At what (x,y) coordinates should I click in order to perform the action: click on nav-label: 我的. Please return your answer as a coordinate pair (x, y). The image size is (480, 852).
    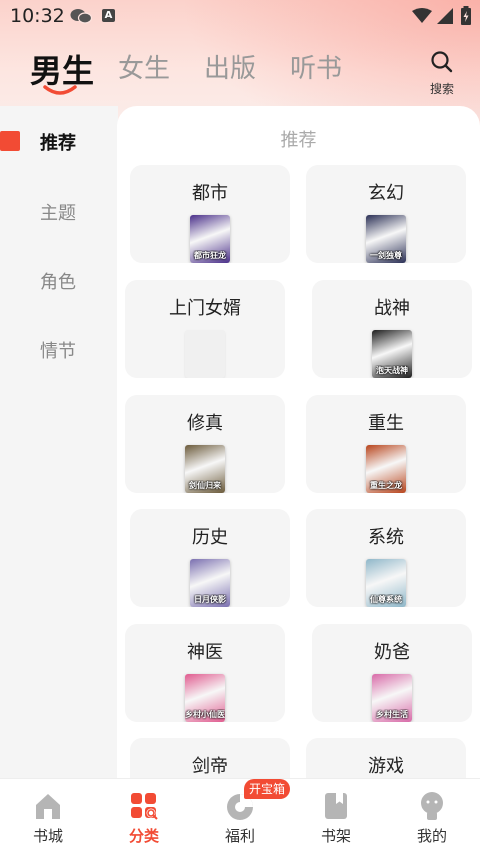
    Looking at the image, I should click on (431, 836).